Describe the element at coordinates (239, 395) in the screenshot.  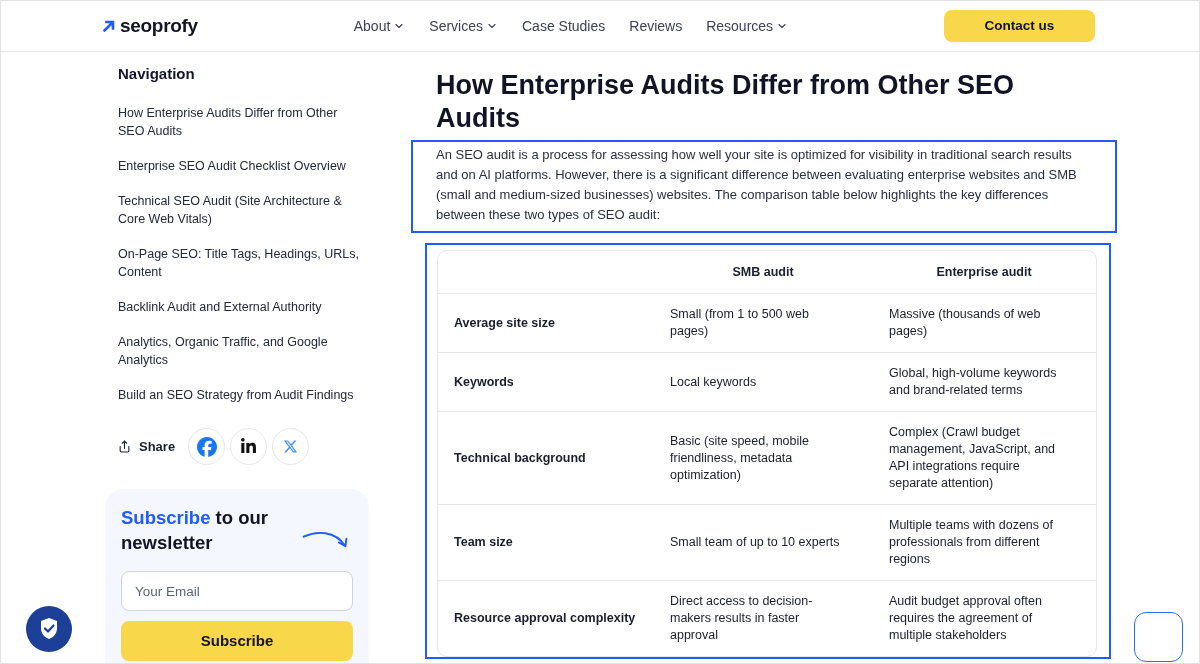
I see `toc-link: Build an SEO Strategy from Audit Findings` at that location.